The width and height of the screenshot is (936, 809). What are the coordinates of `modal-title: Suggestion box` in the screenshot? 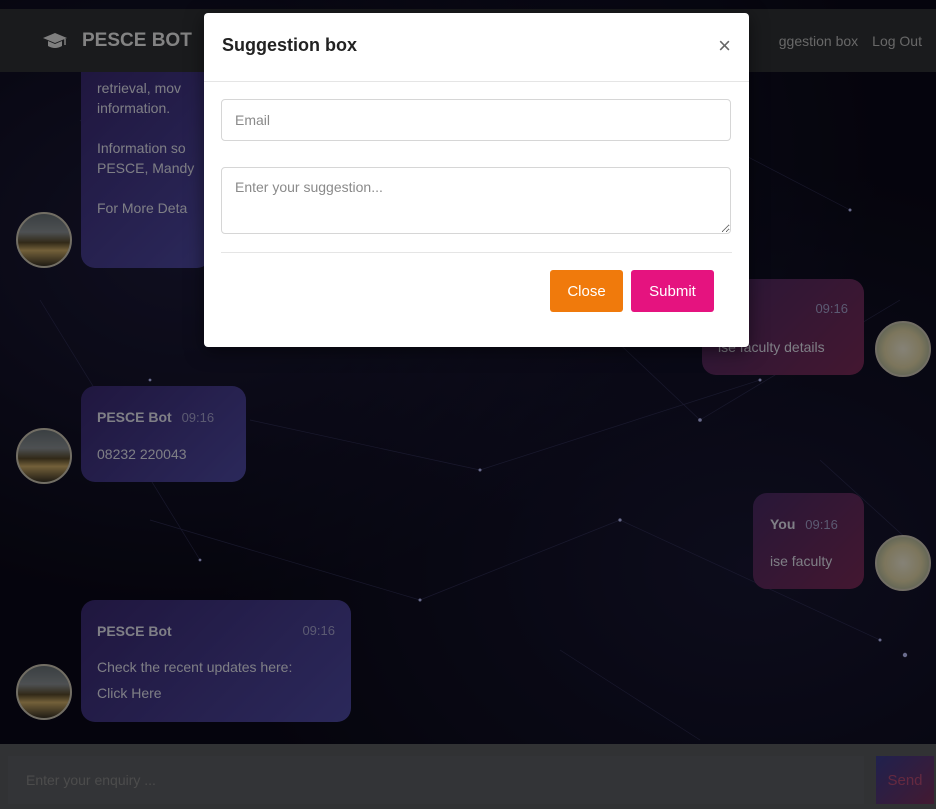 It's located at (289, 45).